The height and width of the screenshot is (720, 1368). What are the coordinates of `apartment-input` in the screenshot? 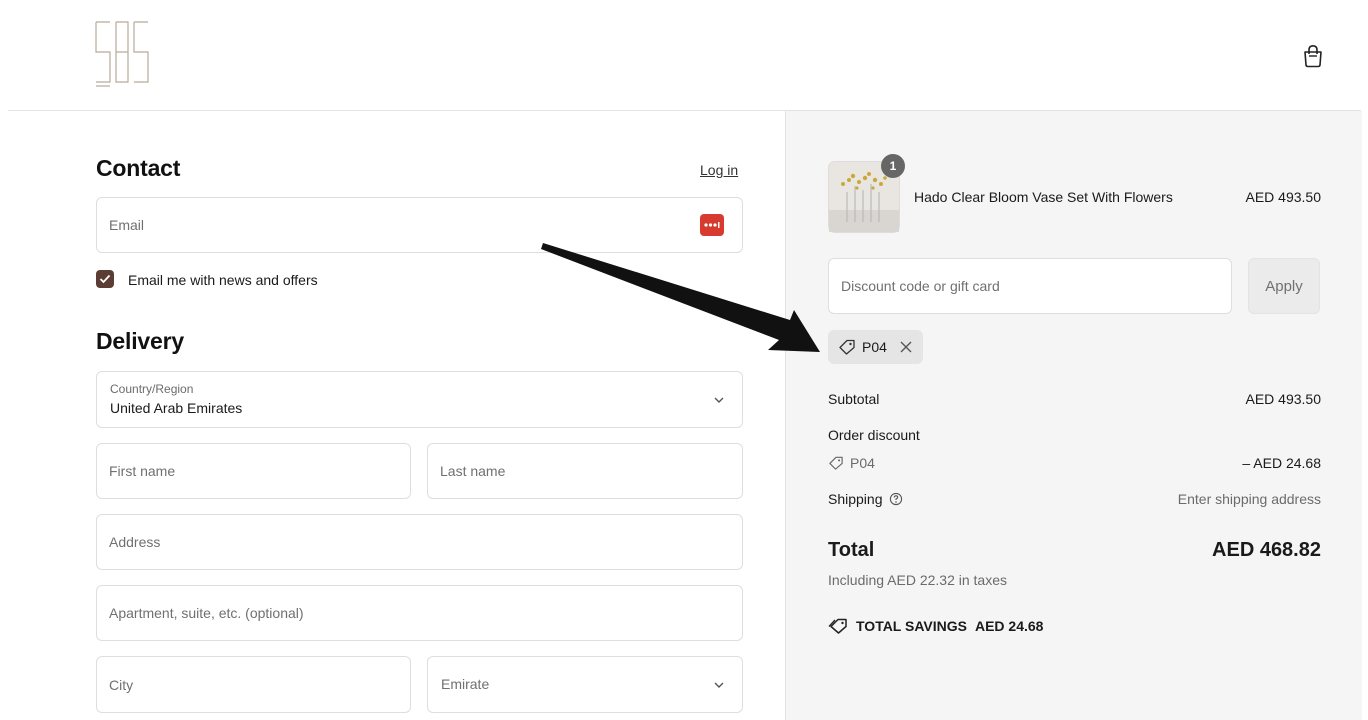 It's located at (419, 613).